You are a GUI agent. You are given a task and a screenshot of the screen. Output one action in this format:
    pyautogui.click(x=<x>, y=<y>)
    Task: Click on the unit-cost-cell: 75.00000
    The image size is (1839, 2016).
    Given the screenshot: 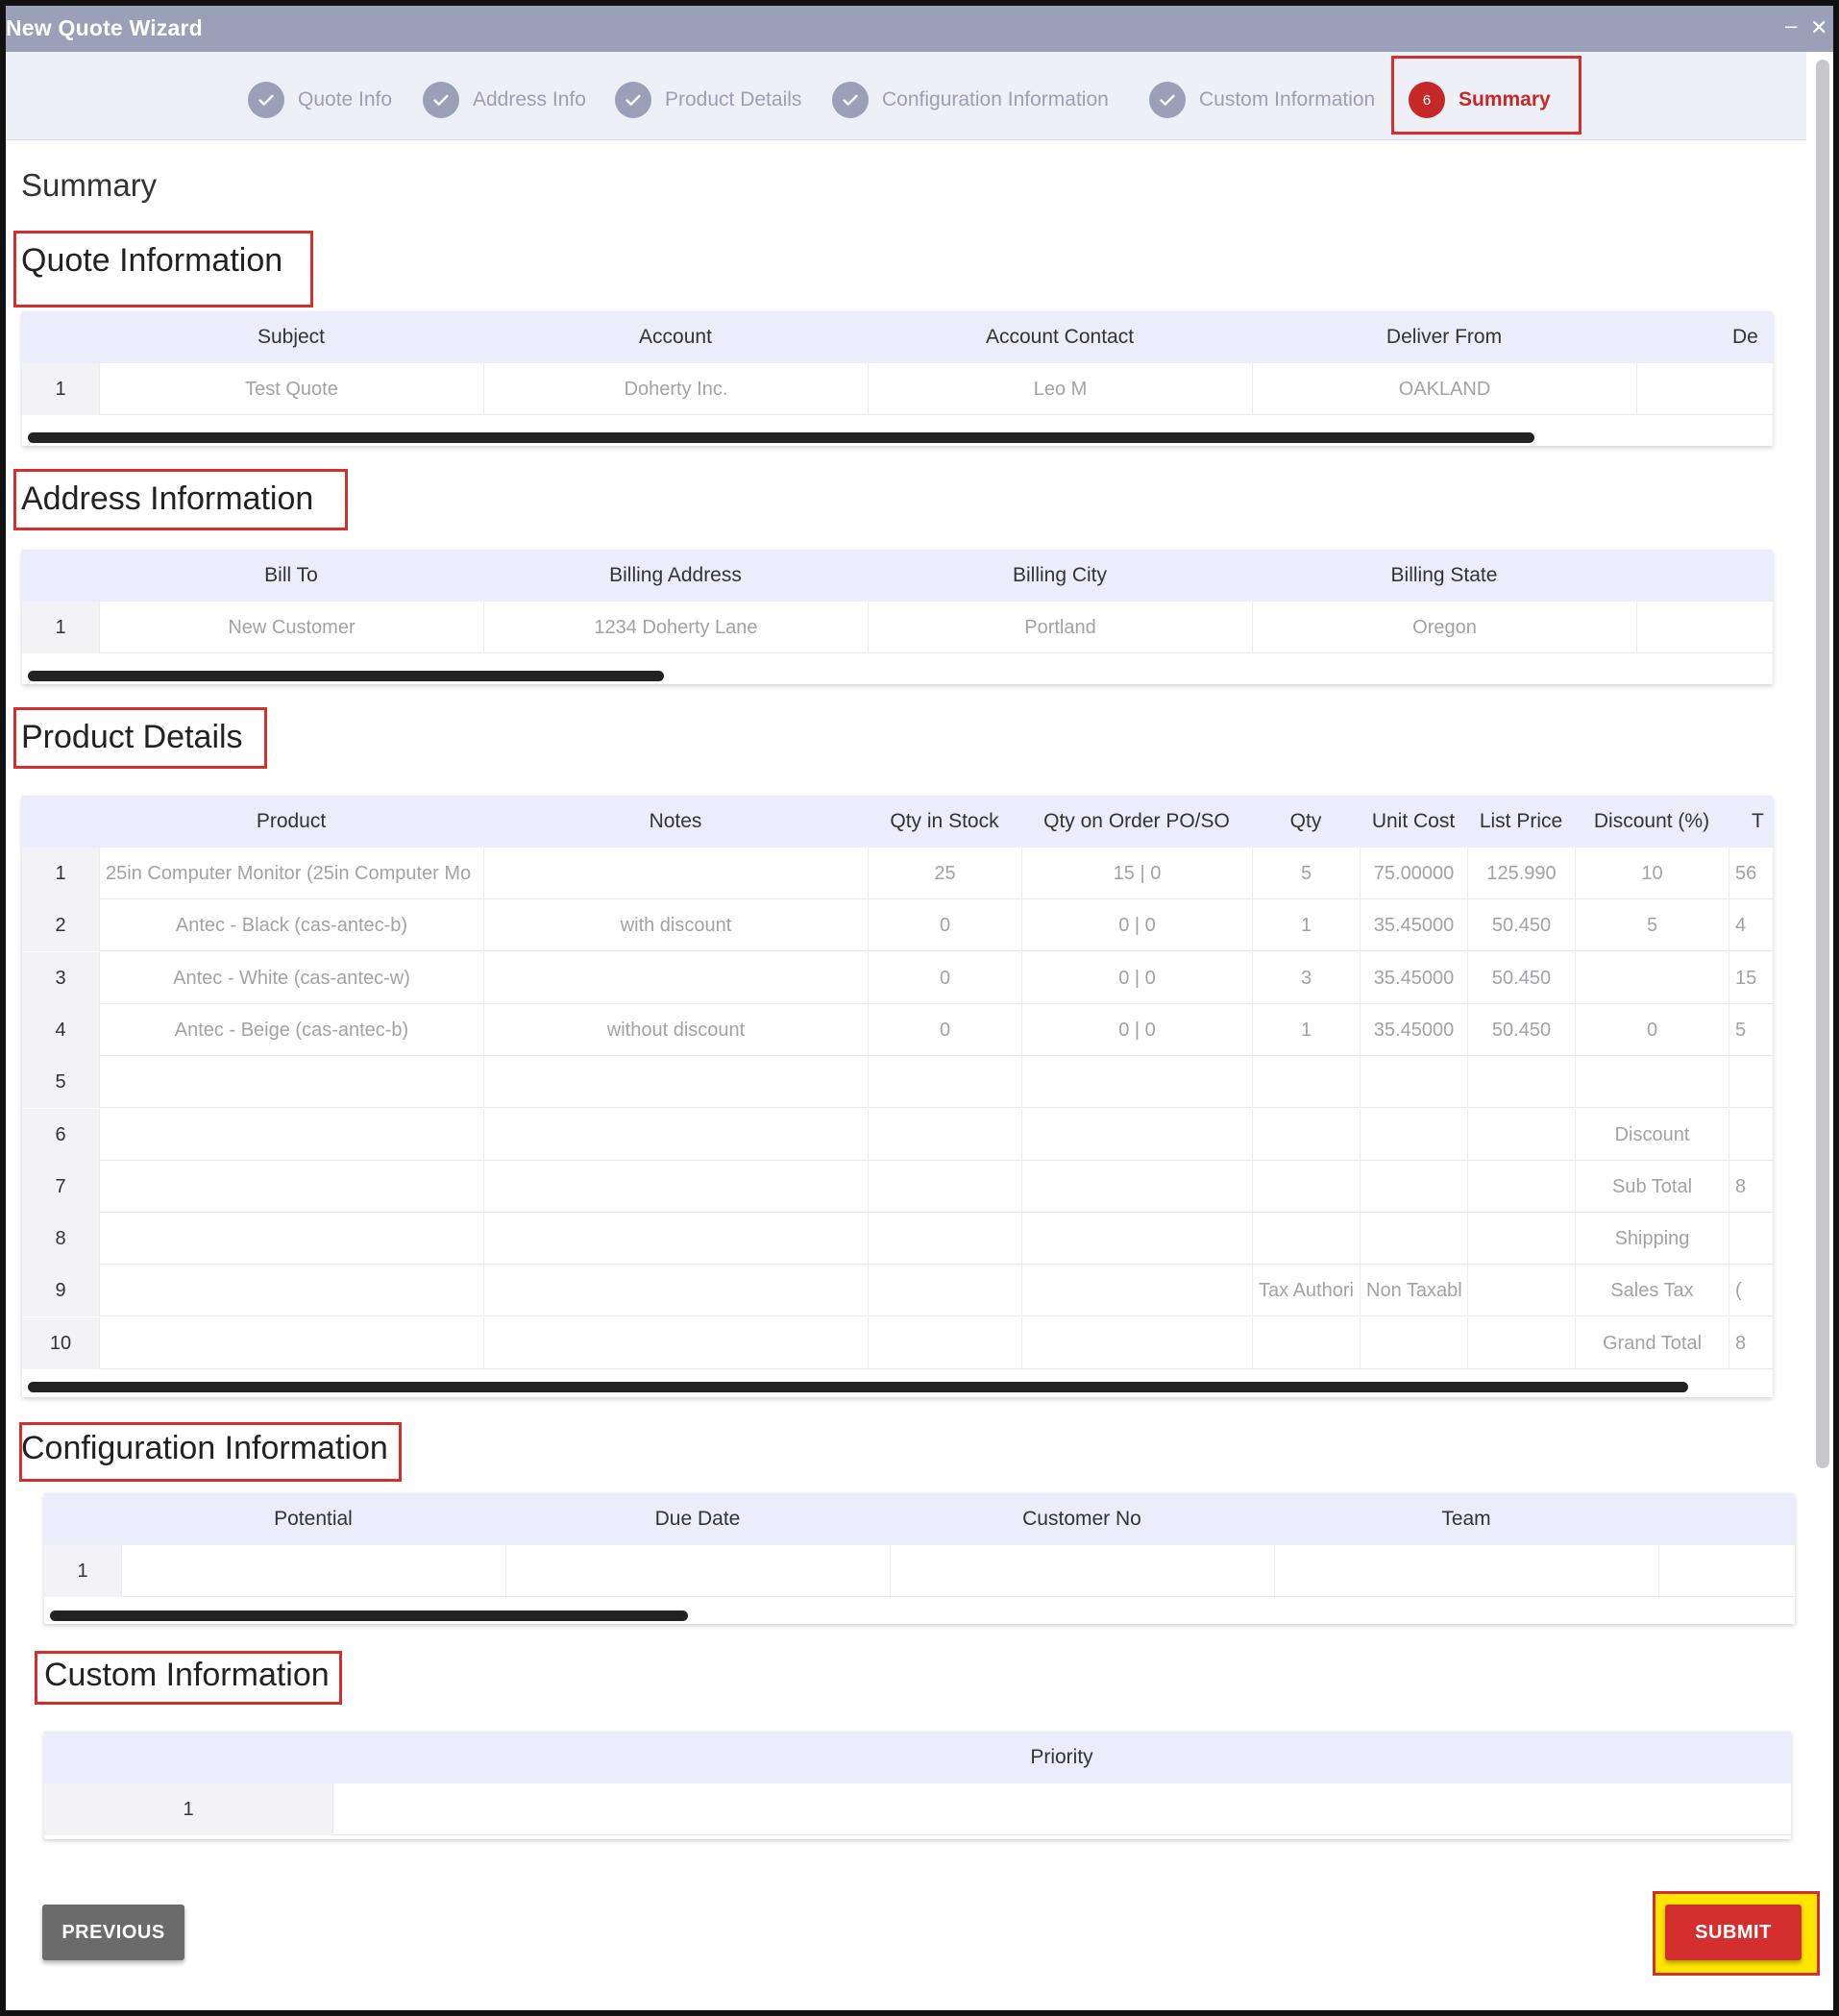 What is the action you would take?
    pyautogui.click(x=1413, y=873)
    